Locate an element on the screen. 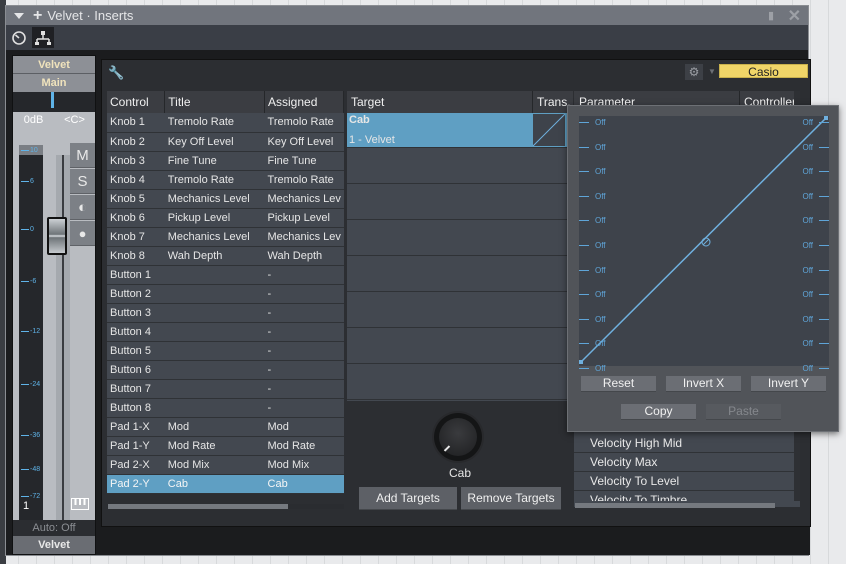 The width and height of the screenshot is (846, 564). parameter-row: Velocity To Level is located at coordinates (684, 481).